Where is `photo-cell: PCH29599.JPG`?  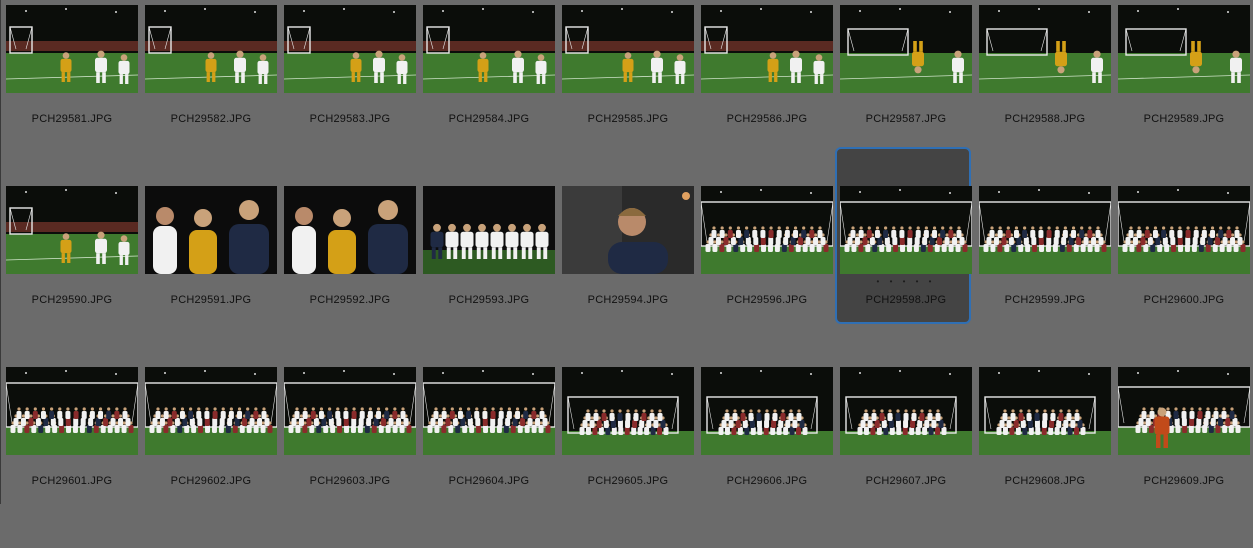
photo-cell: PCH29599.JPG is located at coordinates (1046, 276).